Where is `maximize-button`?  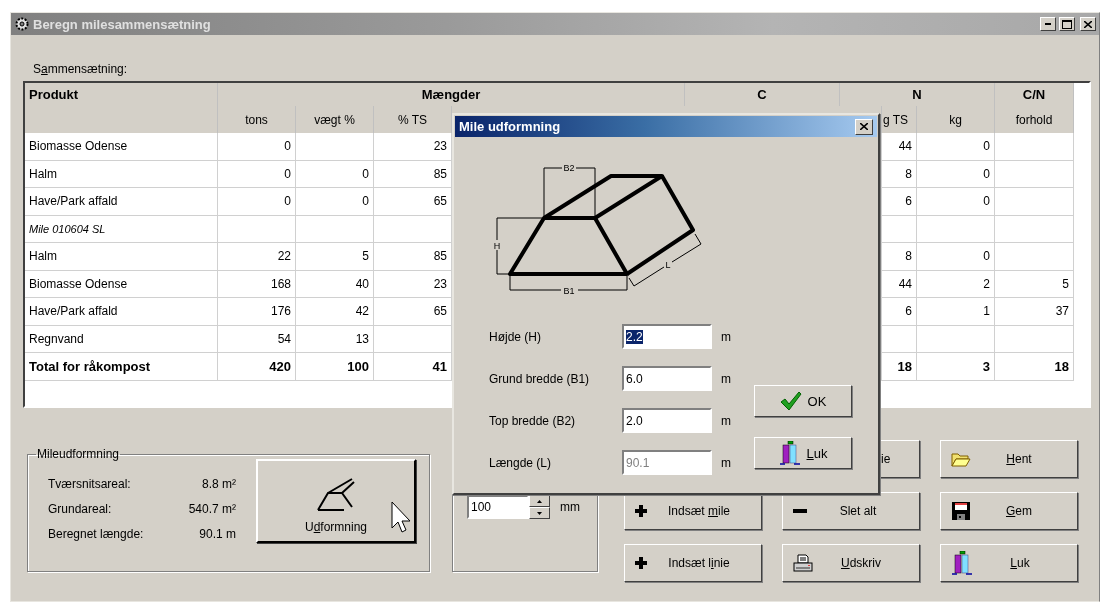
maximize-button is located at coordinates (1067, 24).